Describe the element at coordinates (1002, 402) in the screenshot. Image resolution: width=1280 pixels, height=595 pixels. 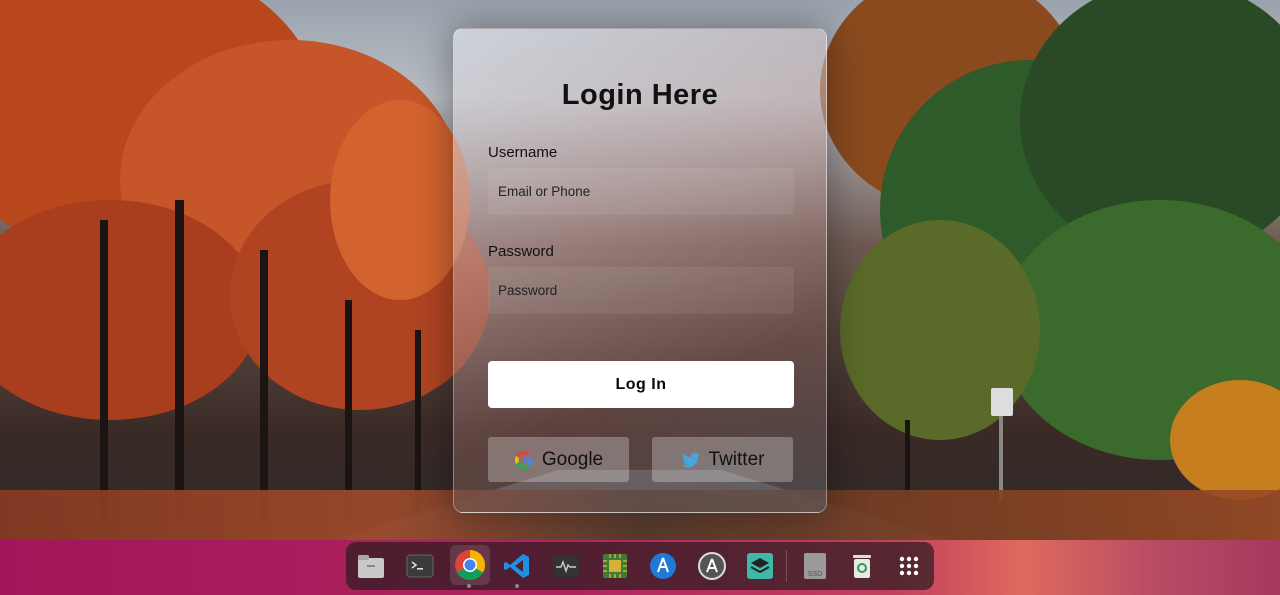
I see `speed-limit-sign` at that location.